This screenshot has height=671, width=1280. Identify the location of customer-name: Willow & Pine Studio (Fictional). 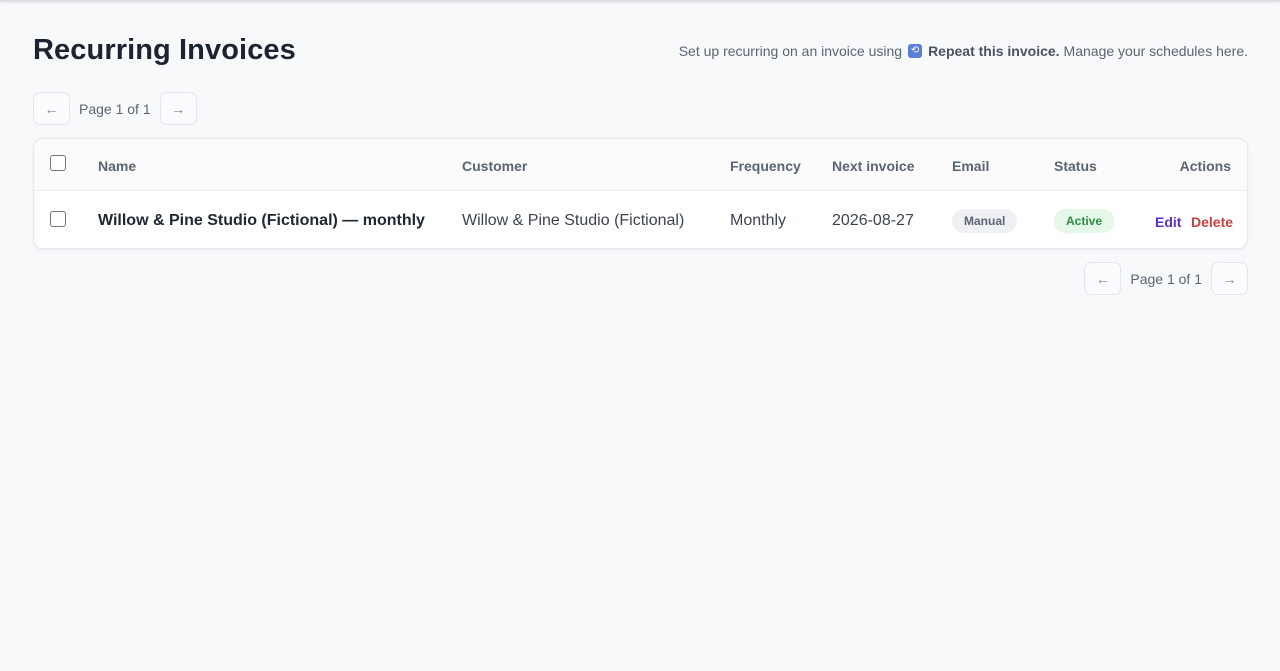
(573, 220).